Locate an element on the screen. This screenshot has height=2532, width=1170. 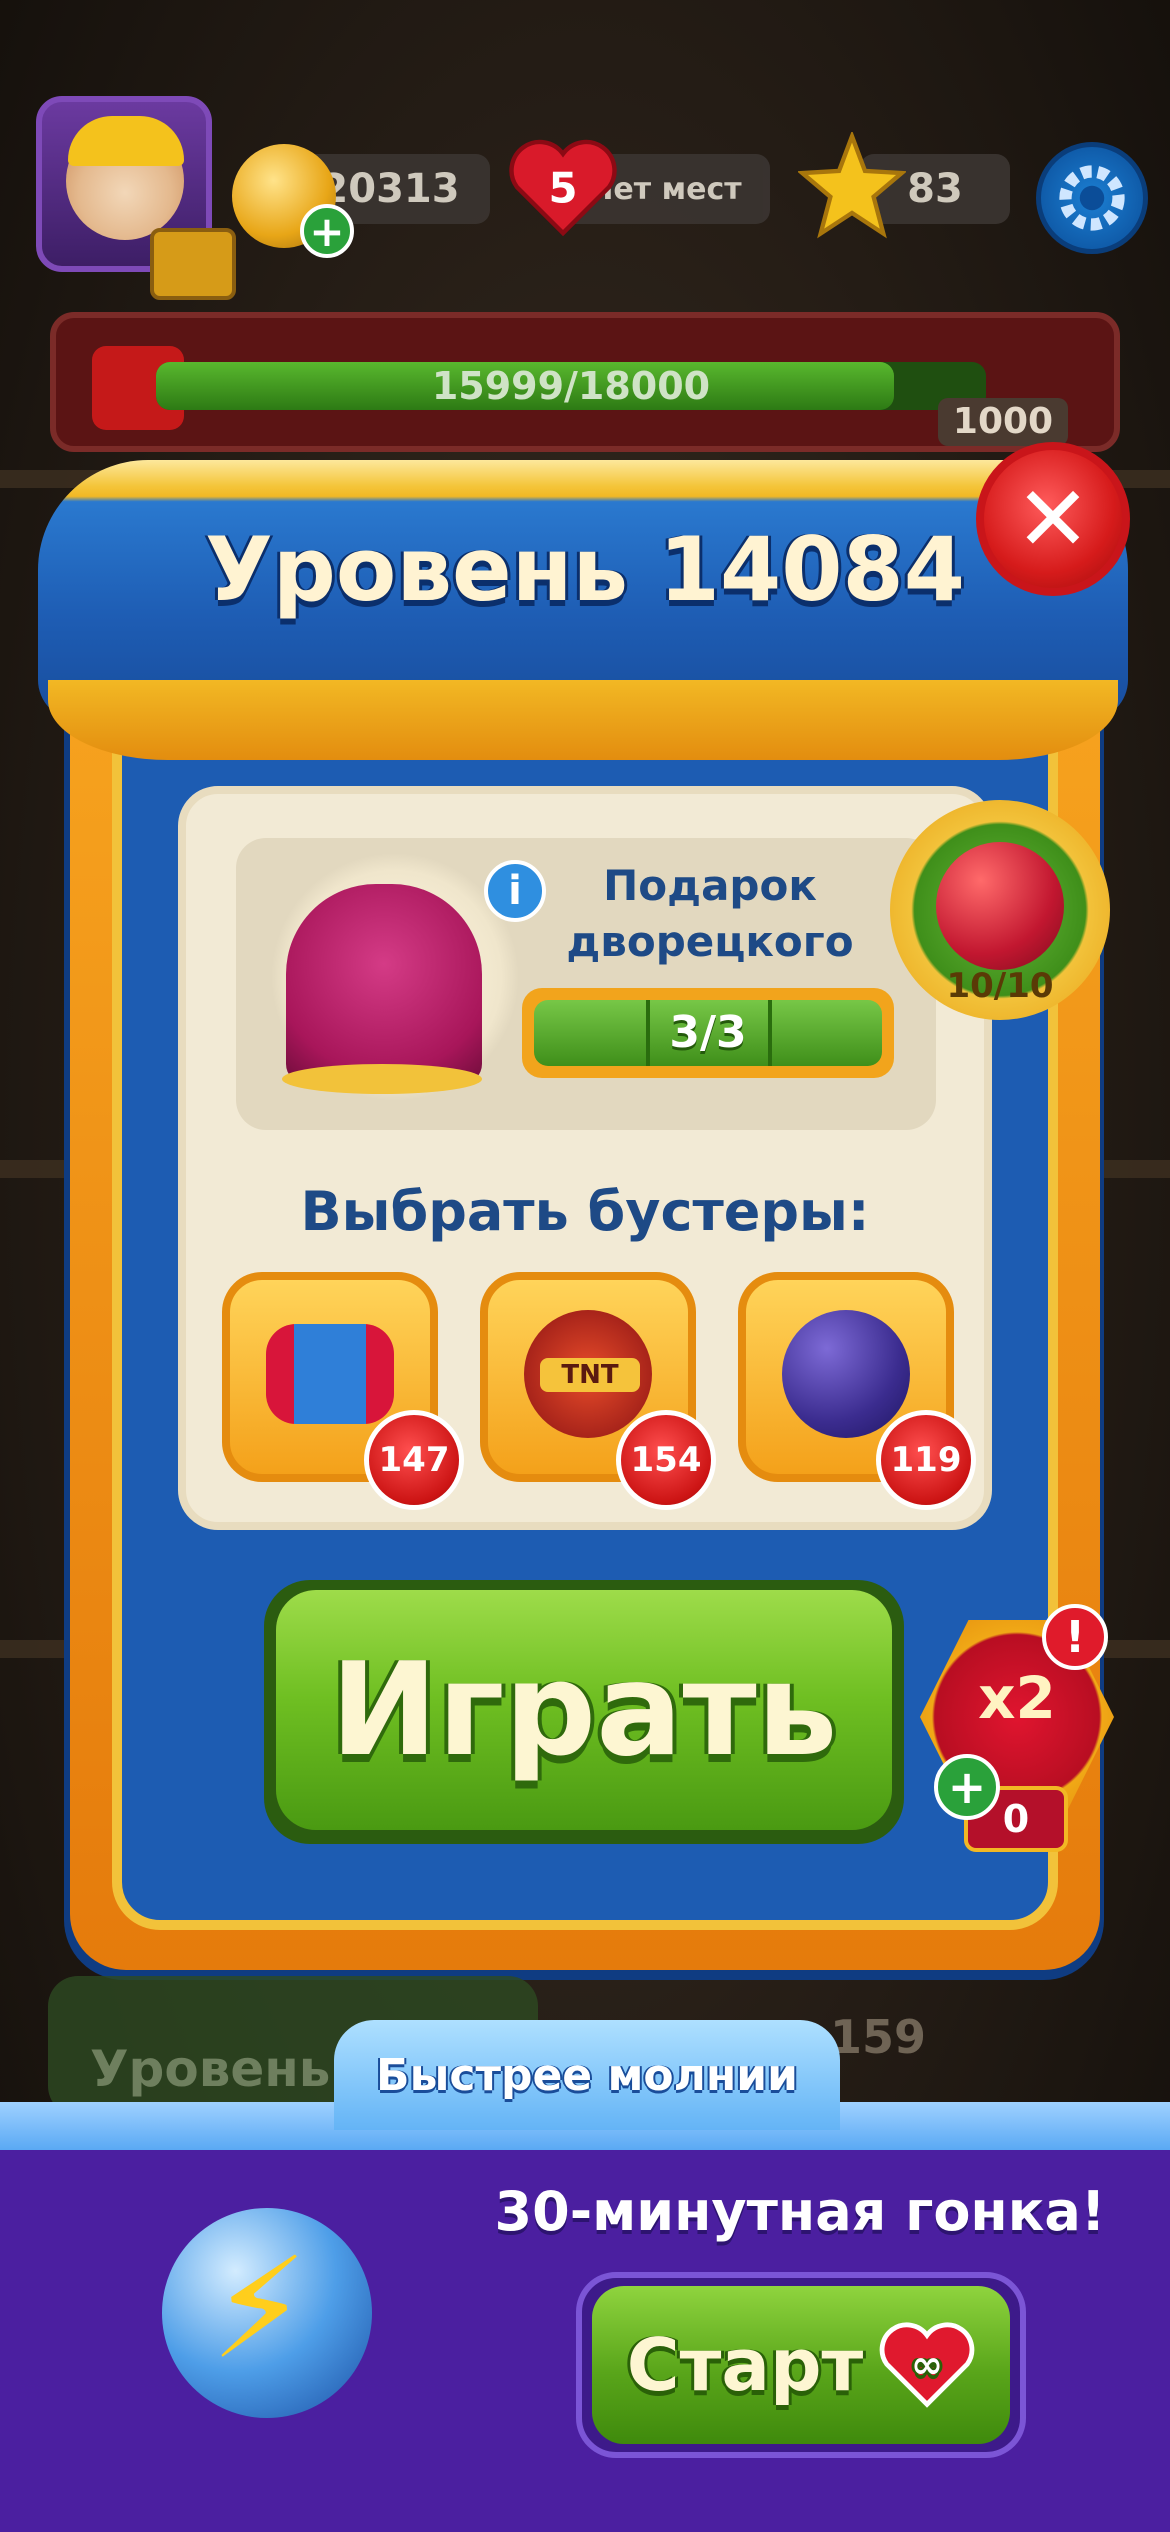
progress-track: 15999/18000 is located at coordinates (571, 386).